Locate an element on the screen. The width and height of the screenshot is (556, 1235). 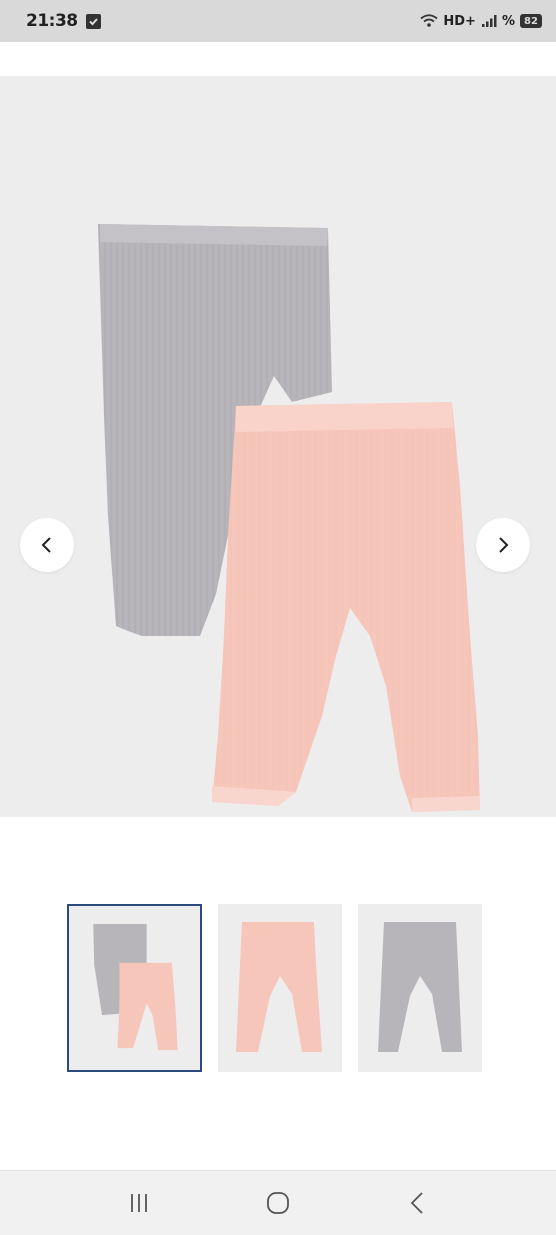
wifi-icon is located at coordinates (429, 21).